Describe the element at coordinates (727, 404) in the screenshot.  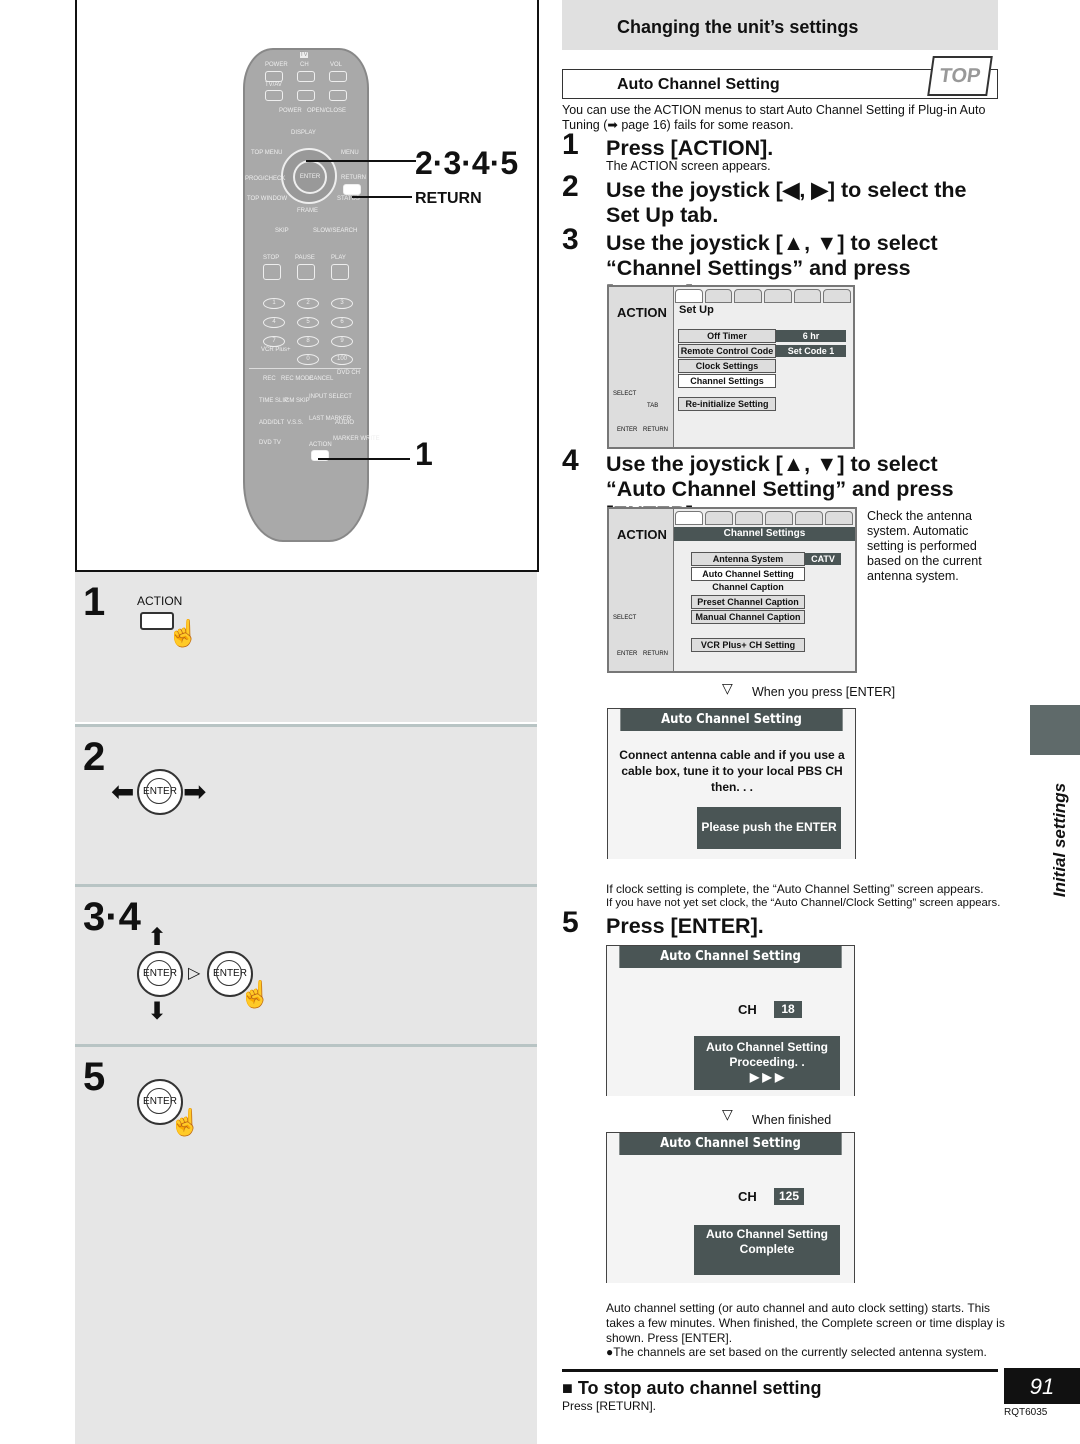
I see `menu-item-reinitialize: Re-initialize Setting` at that location.